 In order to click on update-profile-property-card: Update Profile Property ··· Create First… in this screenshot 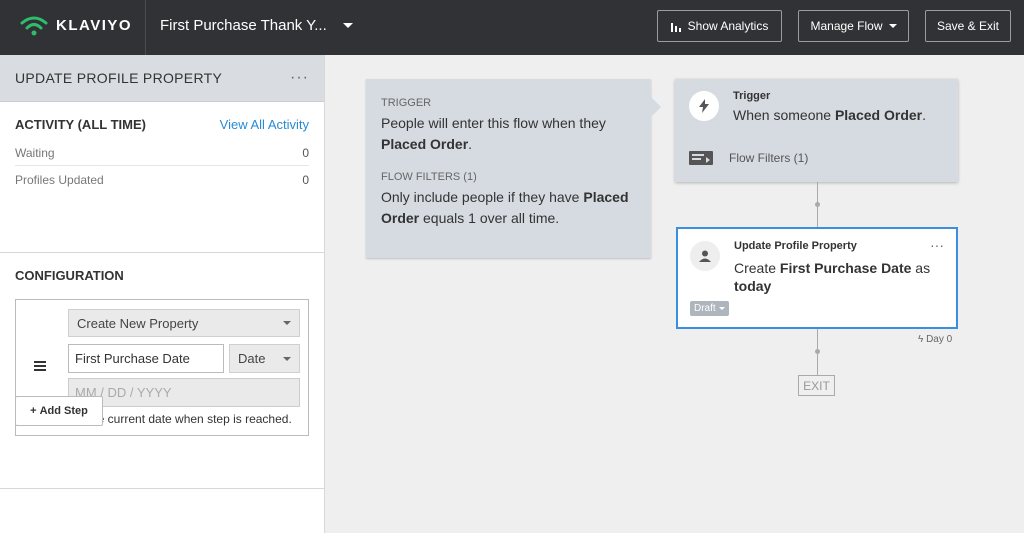, I will do `click(817, 278)`.